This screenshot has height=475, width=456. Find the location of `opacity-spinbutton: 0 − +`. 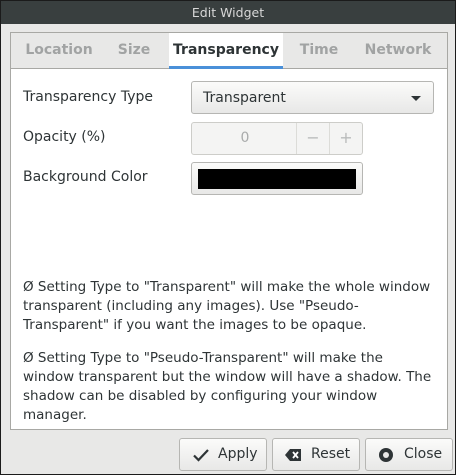

opacity-spinbutton: 0 − + is located at coordinates (277, 138).